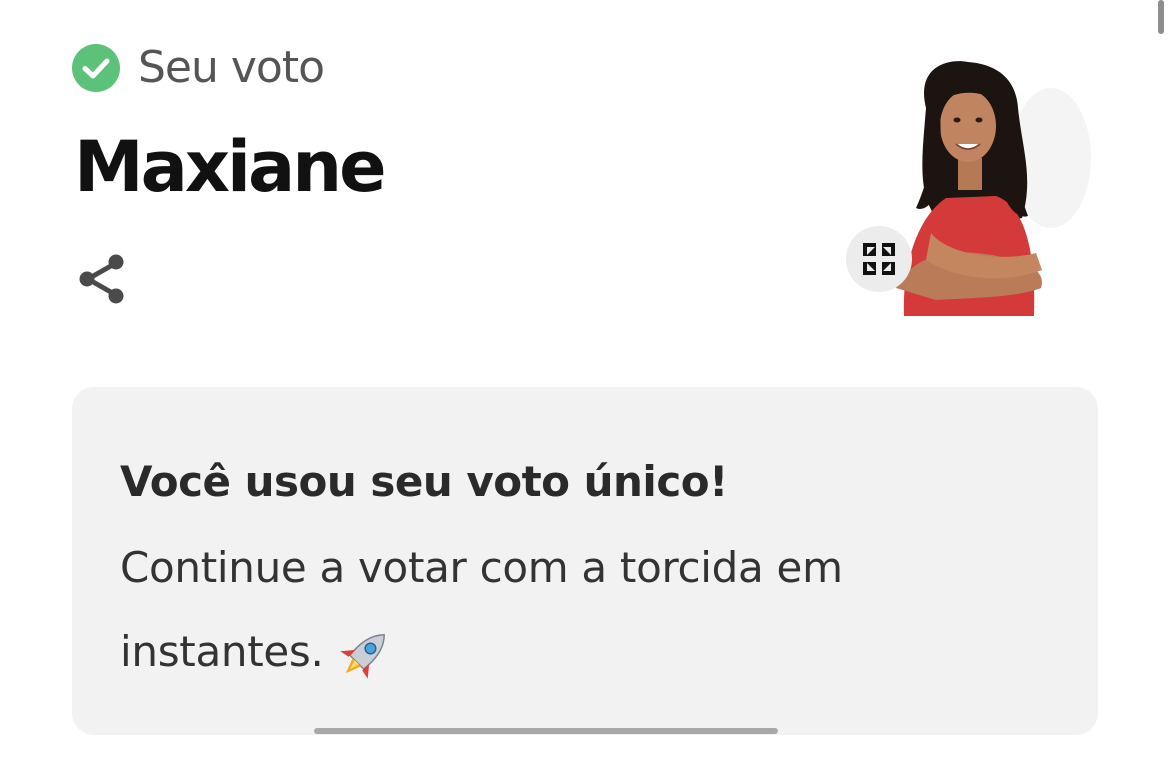 This screenshot has height=765, width=1170. What do you see at coordinates (546, 731) in the screenshot?
I see `horizontal-scrollbar` at bounding box center [546, 731].